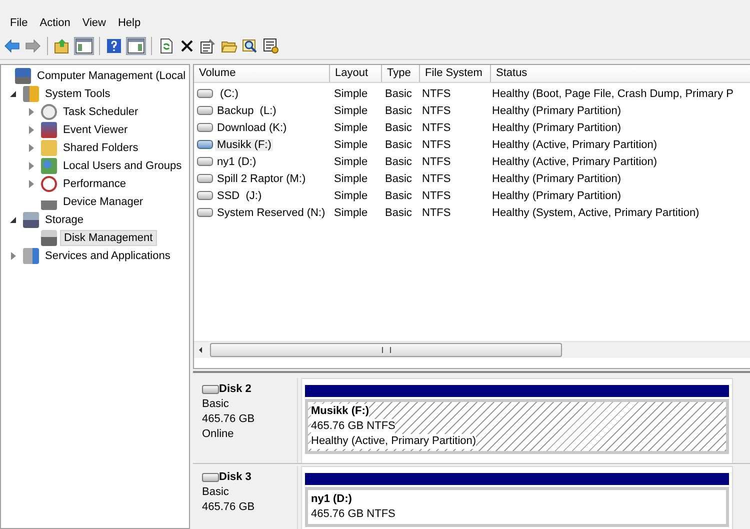  What do you see at coordinates (393, 441) in the screenshot?
I see `partition-detail: Healthy (Active, Primary Partition)` at bounding box center [393, 441].